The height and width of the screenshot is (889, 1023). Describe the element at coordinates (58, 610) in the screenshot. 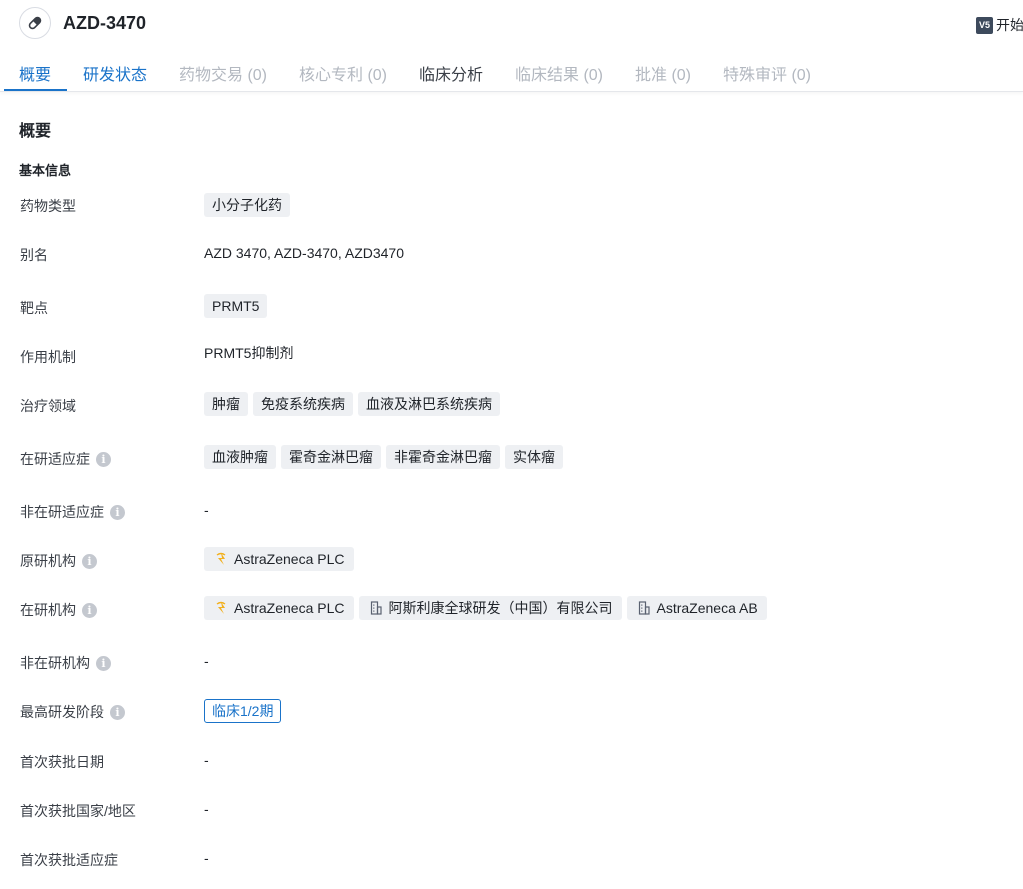

I see `active-orgs-label: 在研机构 i` at that location.